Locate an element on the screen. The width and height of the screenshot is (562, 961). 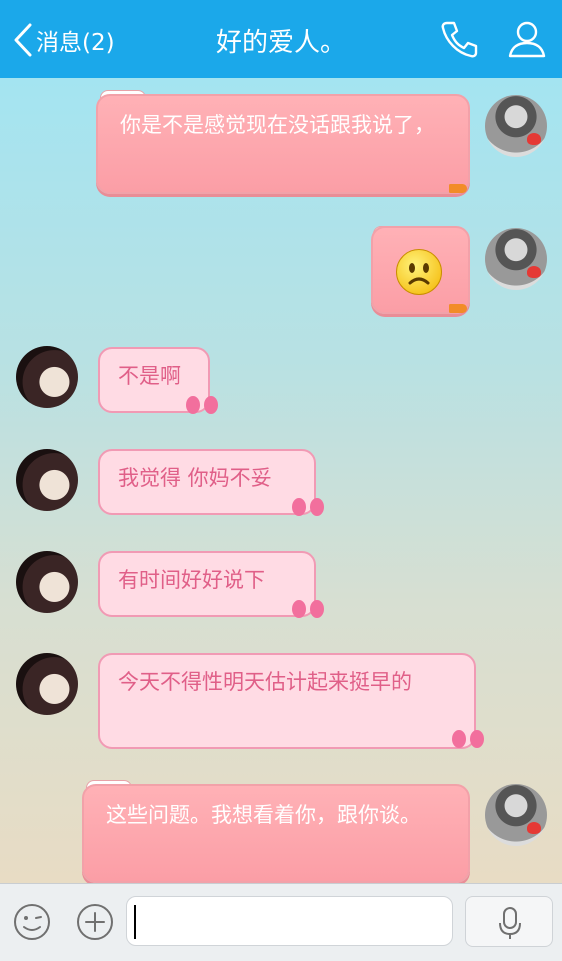
more-options-button is located at coordinates (95, 922).